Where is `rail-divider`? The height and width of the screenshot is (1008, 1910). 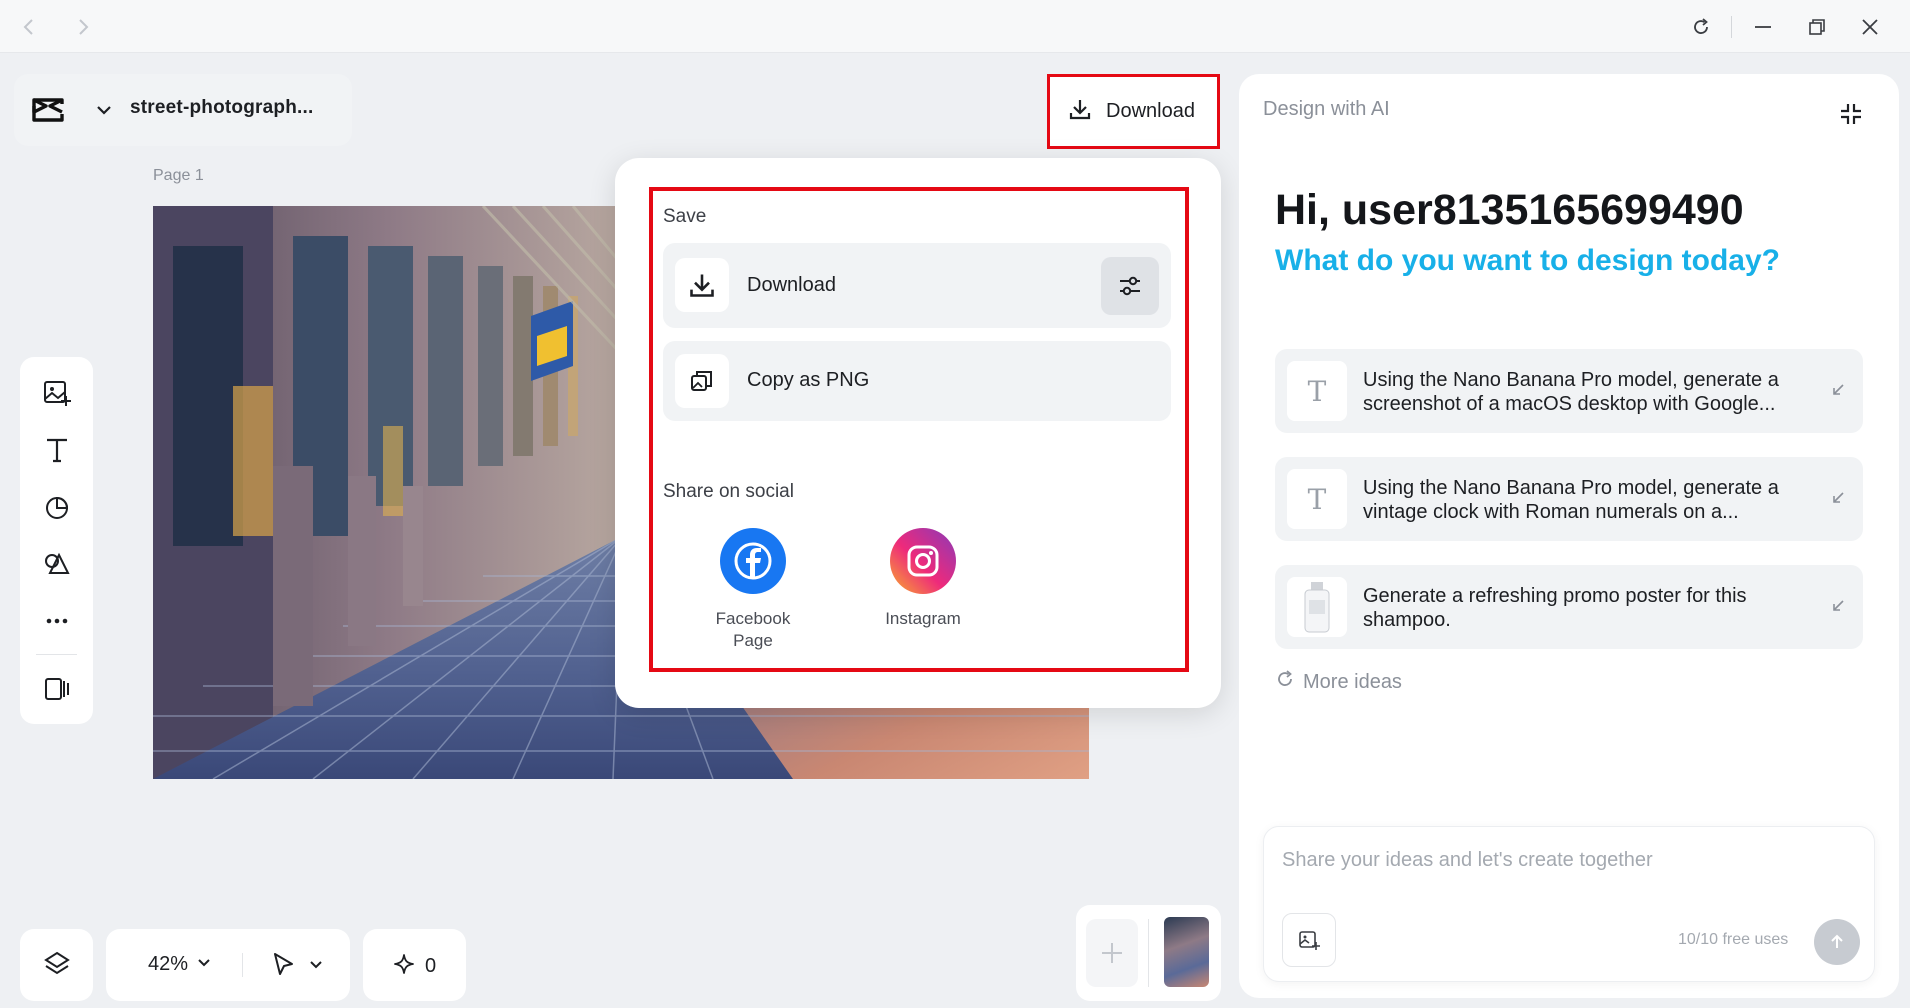
rail-divider is located at coordinates (56, 654).